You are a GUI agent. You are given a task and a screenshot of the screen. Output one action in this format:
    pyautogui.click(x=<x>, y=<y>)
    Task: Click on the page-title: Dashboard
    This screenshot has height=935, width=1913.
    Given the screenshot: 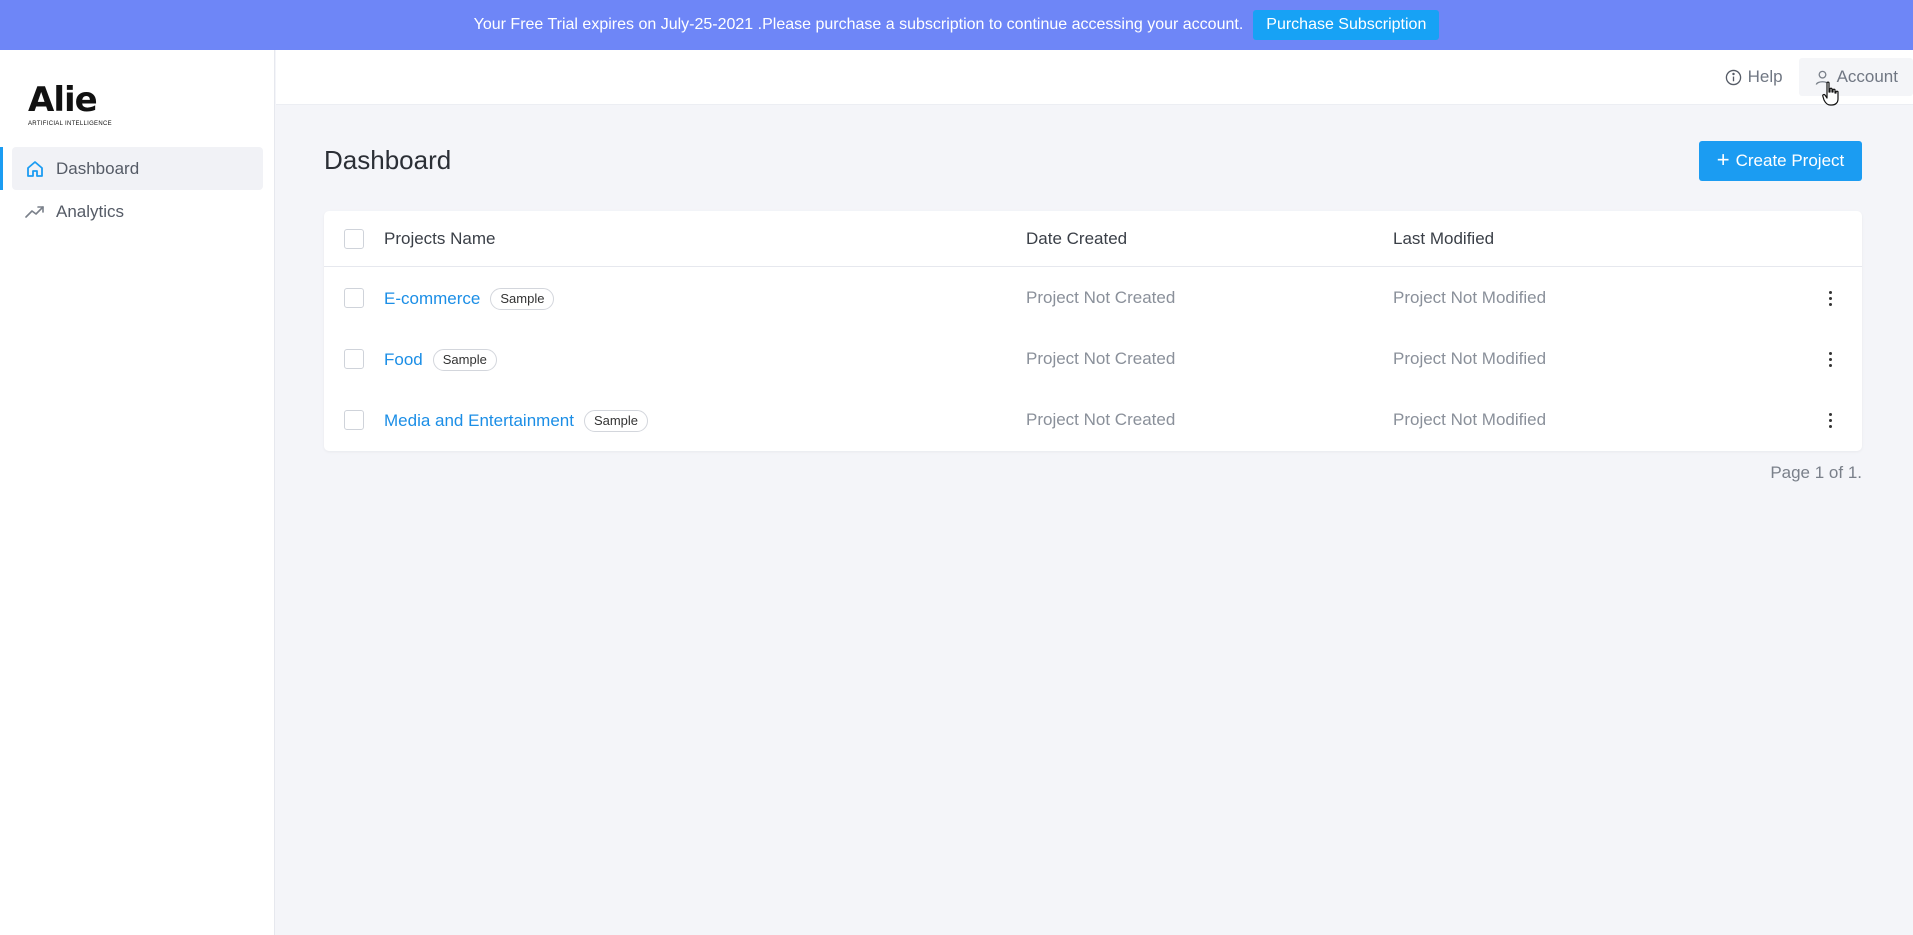 What is the action you would take?
    pyautogui.click(x=388, y=160)
    